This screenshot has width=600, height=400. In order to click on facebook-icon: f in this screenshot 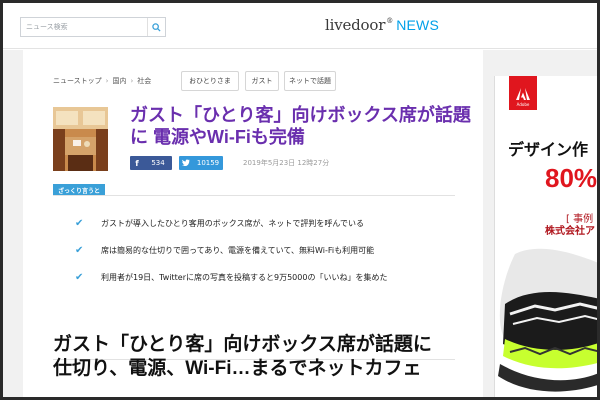, I will do `click(137, 163)`.